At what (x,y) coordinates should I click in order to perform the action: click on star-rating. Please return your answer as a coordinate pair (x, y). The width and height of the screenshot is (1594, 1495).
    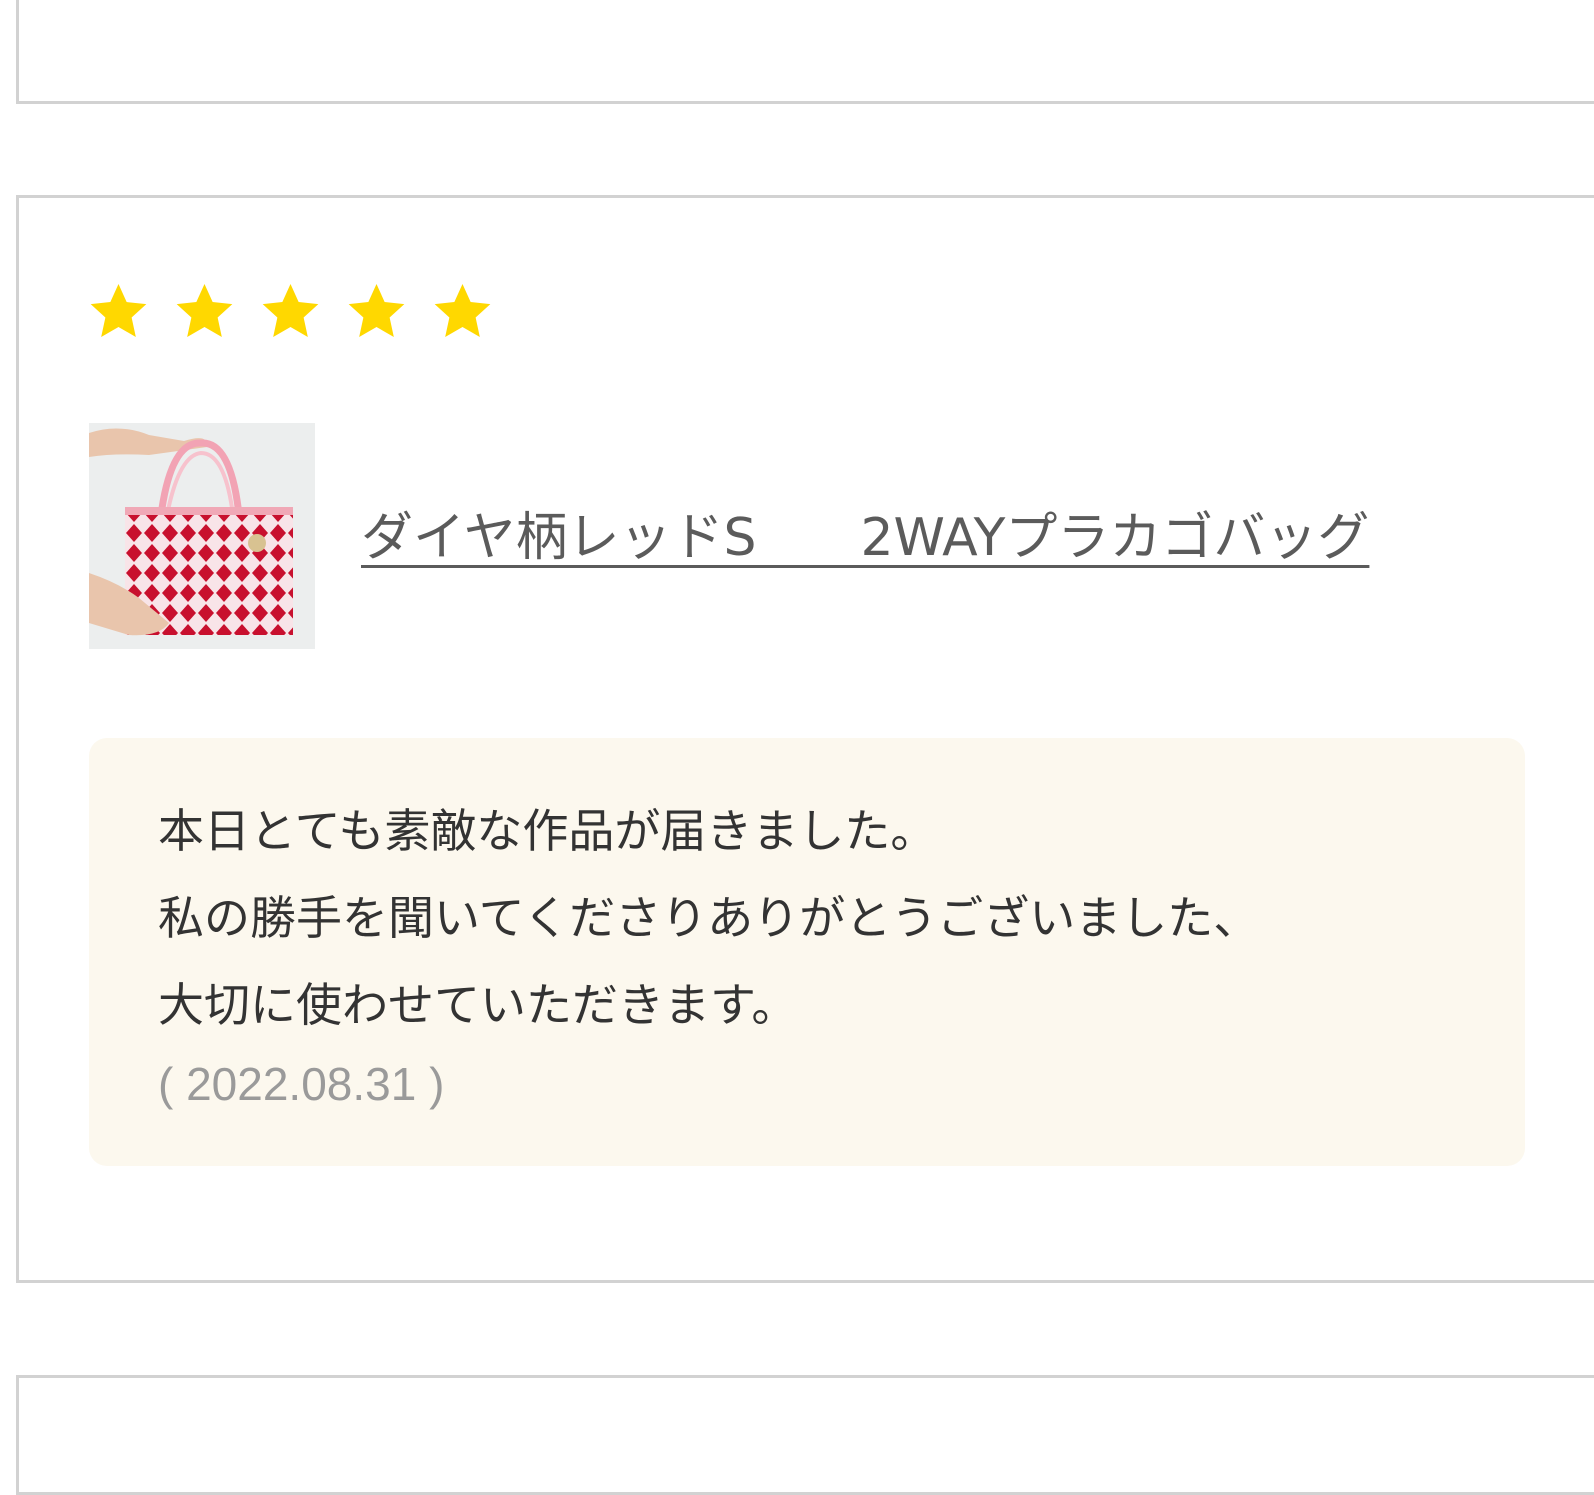
    Looking at the image, I should click on (290, 311).